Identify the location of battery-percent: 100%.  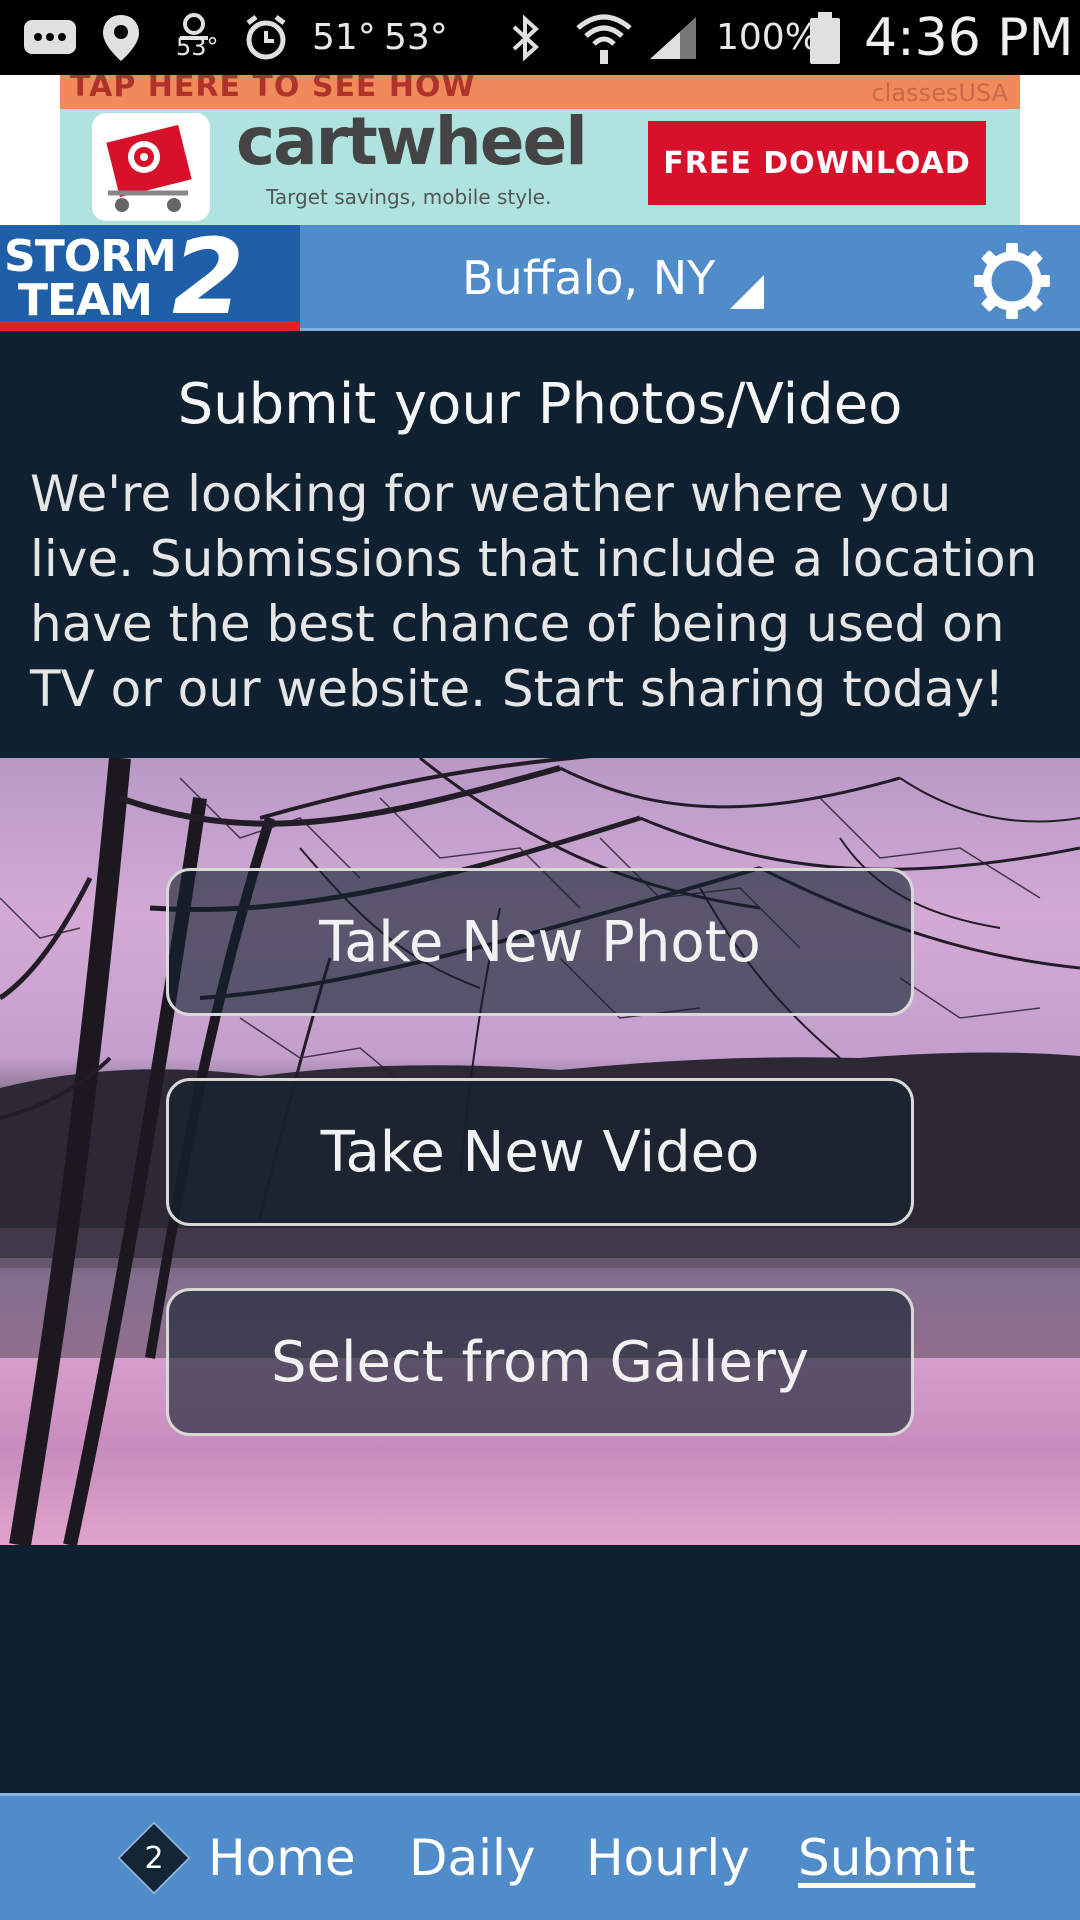
(767, 37).